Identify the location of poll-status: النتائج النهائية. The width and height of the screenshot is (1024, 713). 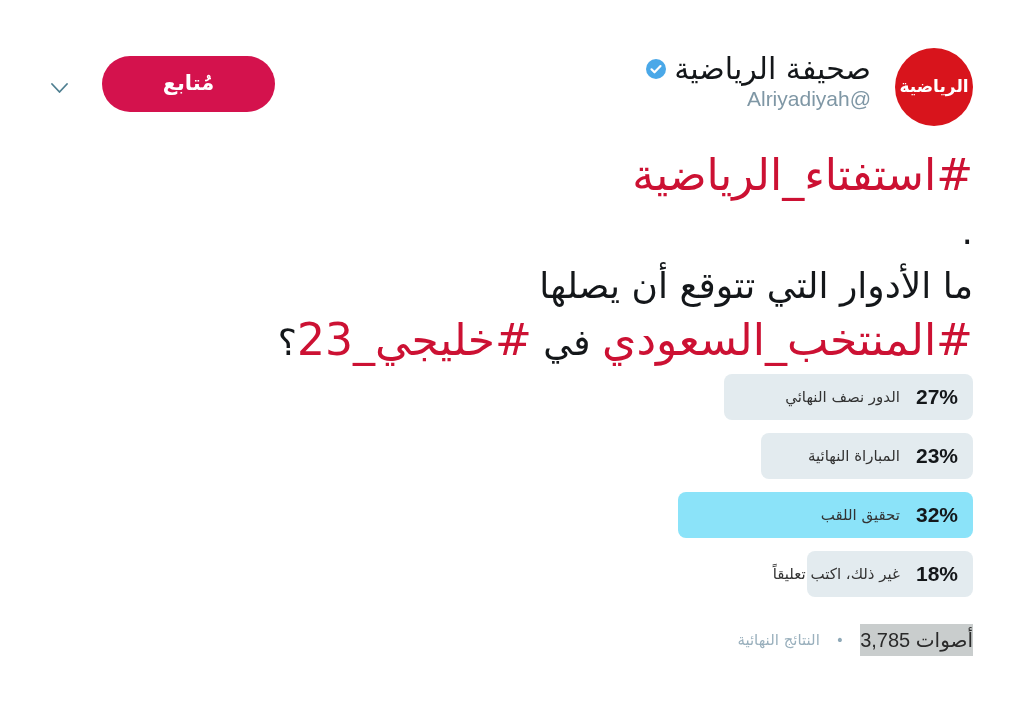
(778, 640).